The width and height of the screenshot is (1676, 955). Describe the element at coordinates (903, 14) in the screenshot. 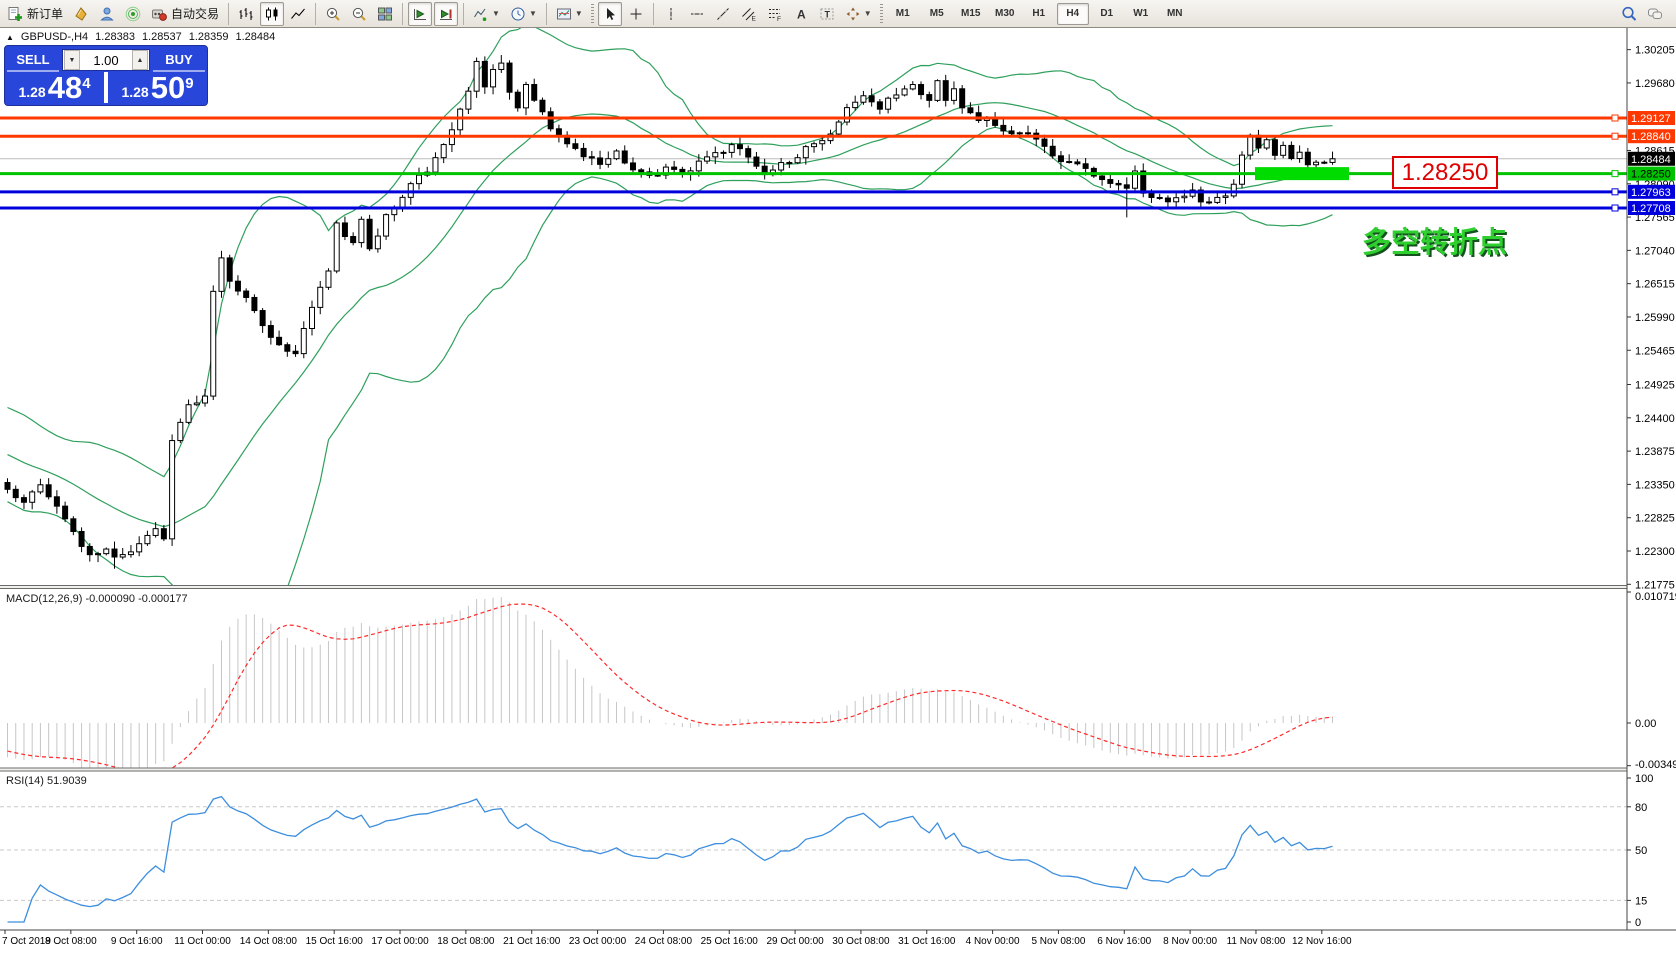

I see `timeframe-m1-button: M1` at that location.